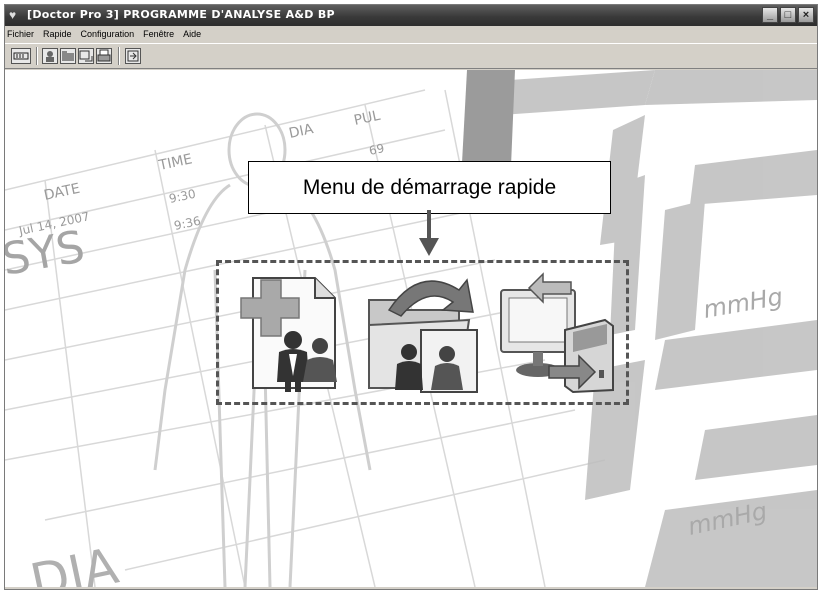  I want to click on bg-time-header: TIME, so click(175, 162).